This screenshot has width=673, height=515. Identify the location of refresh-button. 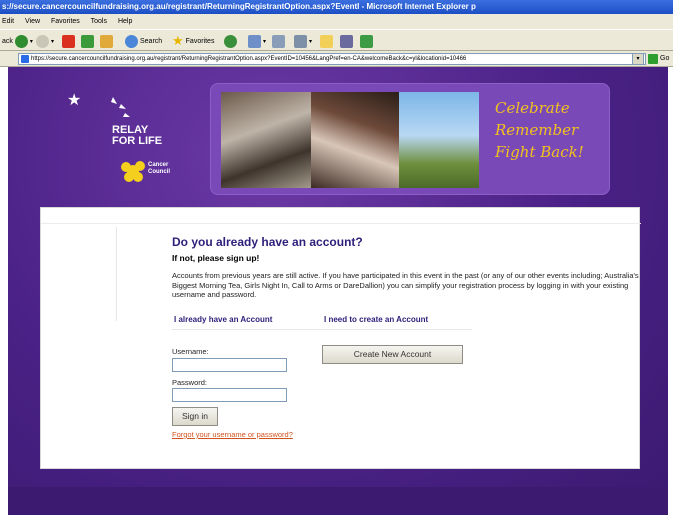
(87, 41).